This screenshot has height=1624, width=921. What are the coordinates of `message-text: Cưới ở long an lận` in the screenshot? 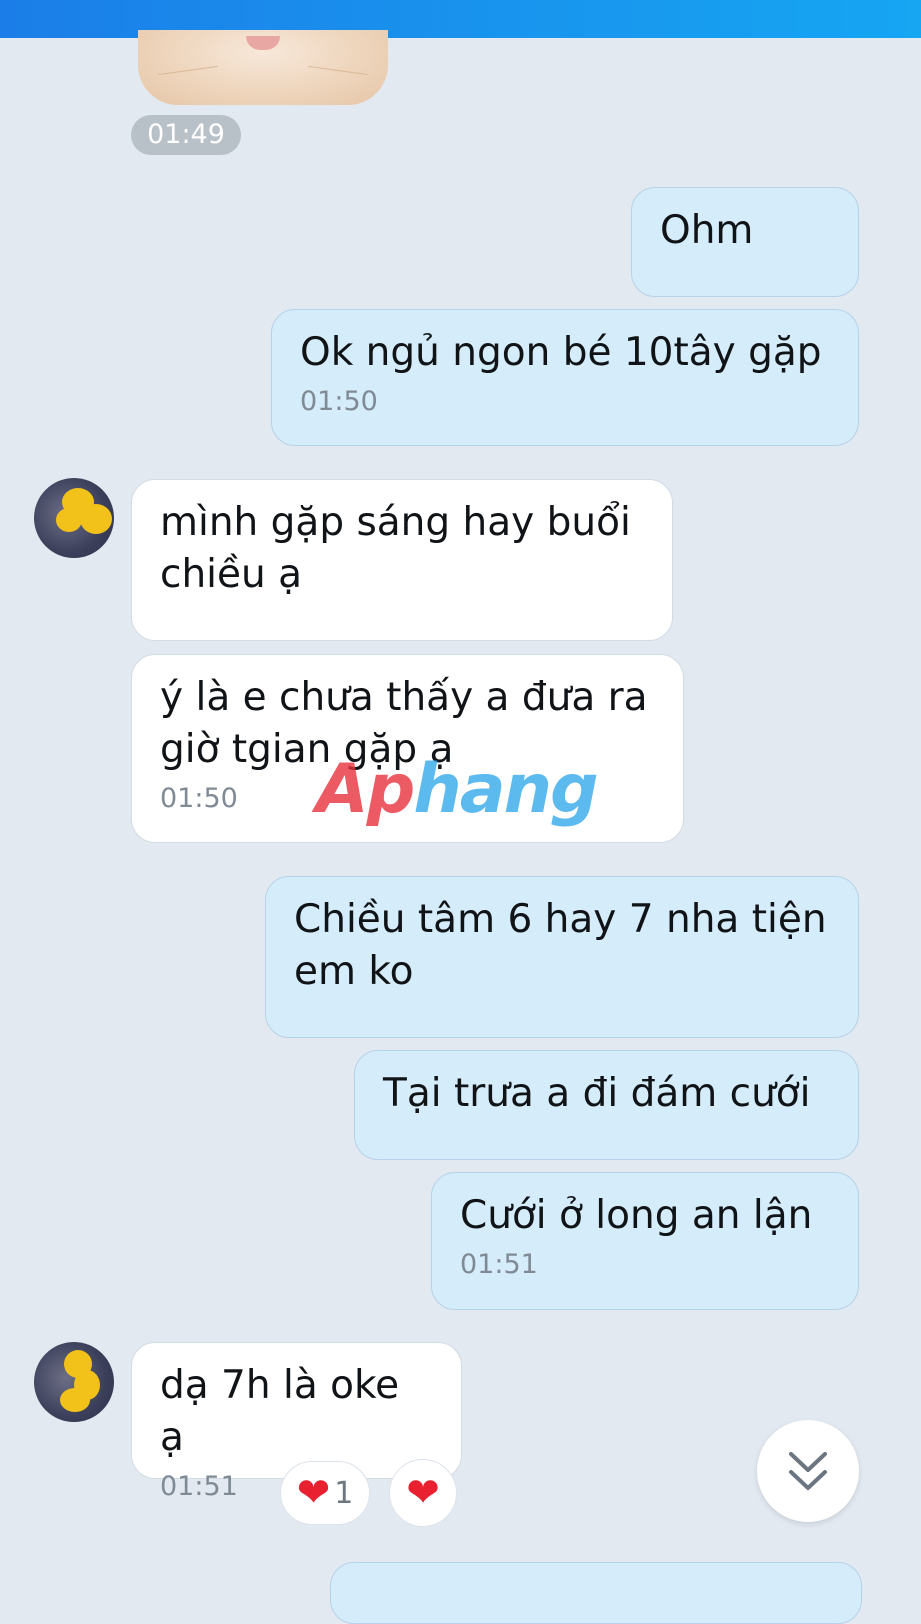 It's located at (636, 1215).